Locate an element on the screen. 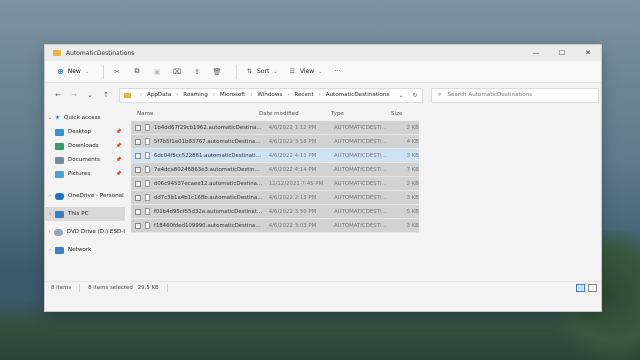  more-options-button: ··· is located at coordinates (337, 72).